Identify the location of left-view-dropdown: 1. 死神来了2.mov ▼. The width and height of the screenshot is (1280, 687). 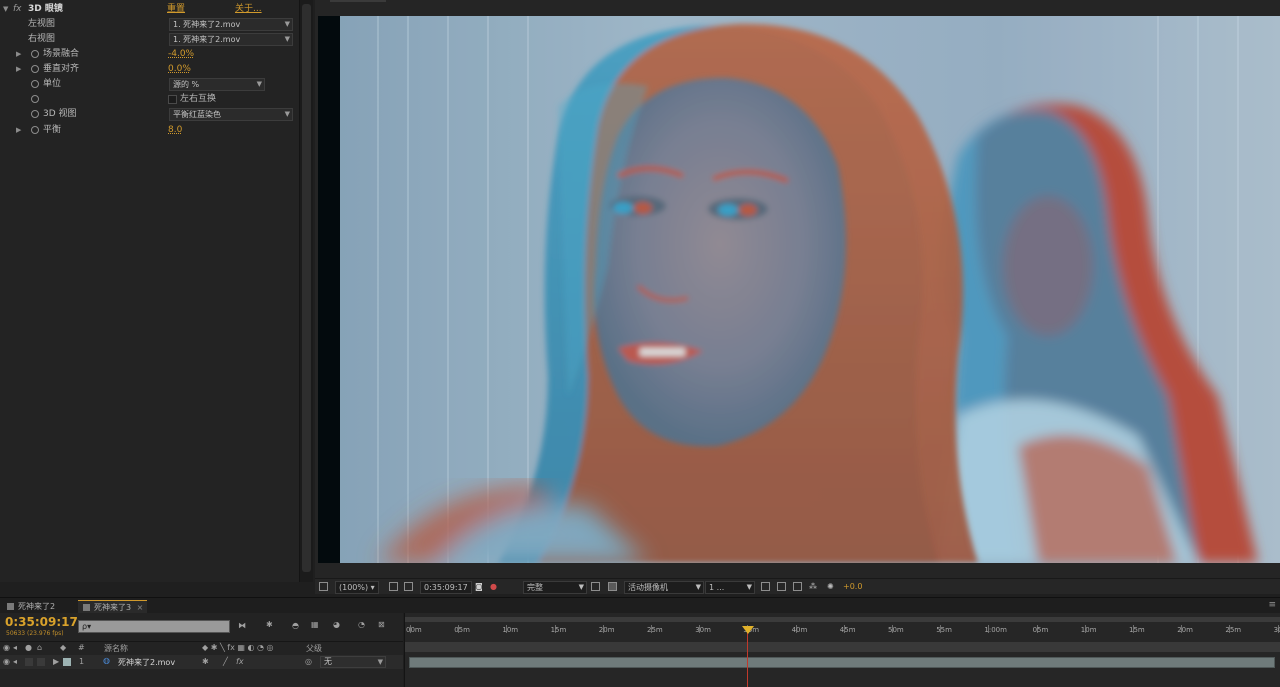
(231, 24).